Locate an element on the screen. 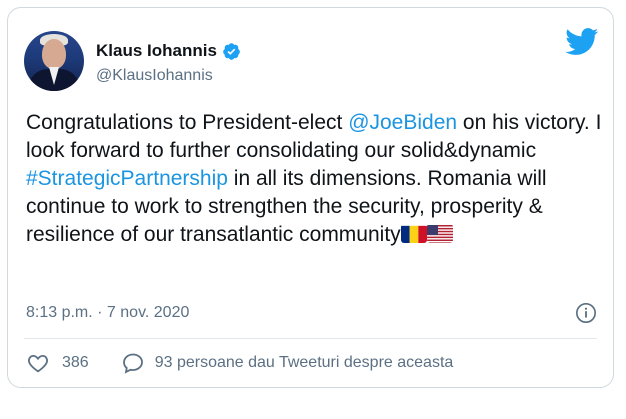  hashtag-link: #StrategicPartnership is located at coordinates (127, 178).